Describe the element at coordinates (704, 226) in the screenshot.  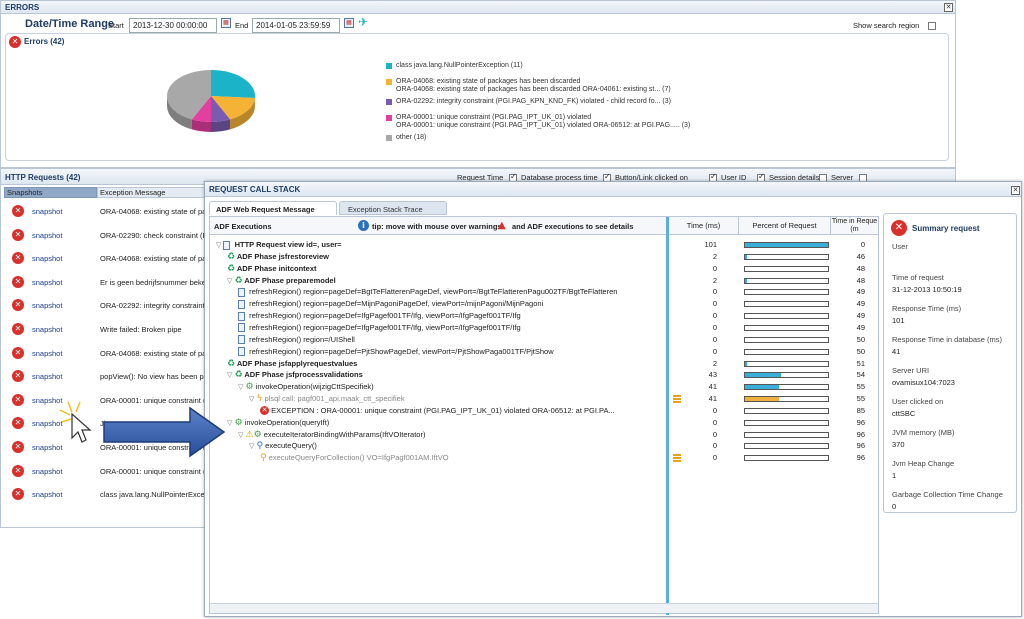
I see `time-column-header: Time (ms)` at that location.